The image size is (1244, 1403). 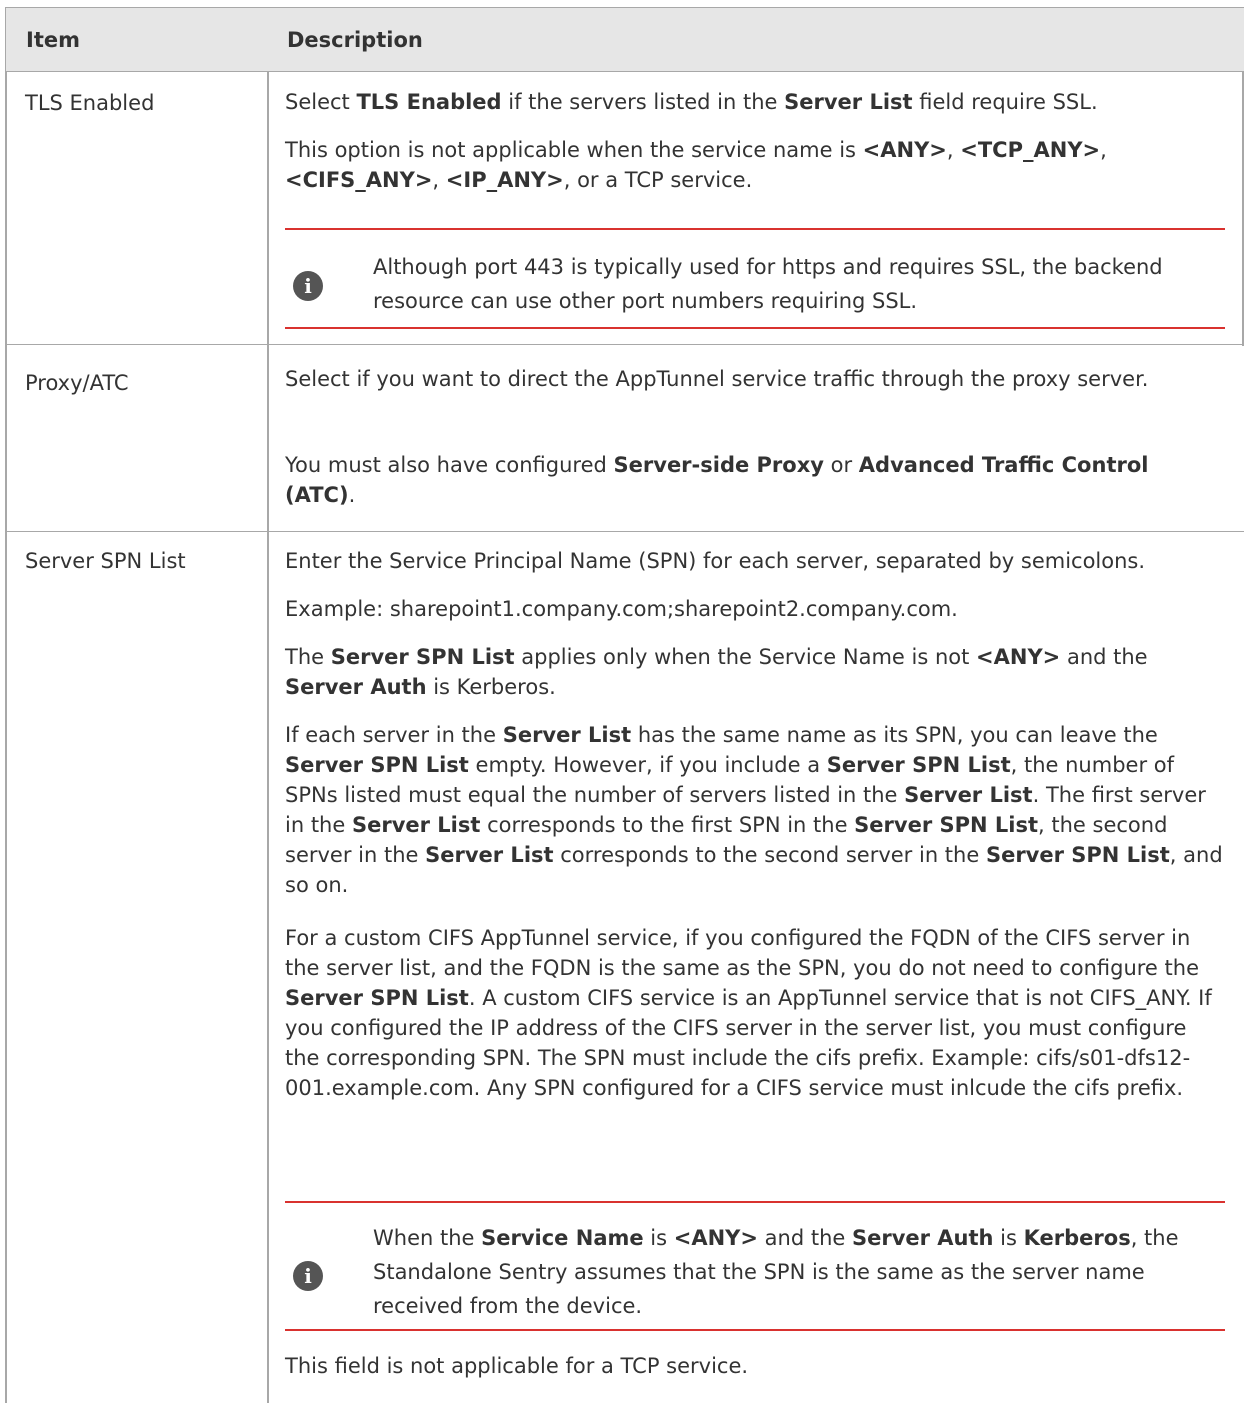 What do you see at coordinates (755, 229) in the screenshot?
I see `note-rule-top` at bounding box center [755, 229].